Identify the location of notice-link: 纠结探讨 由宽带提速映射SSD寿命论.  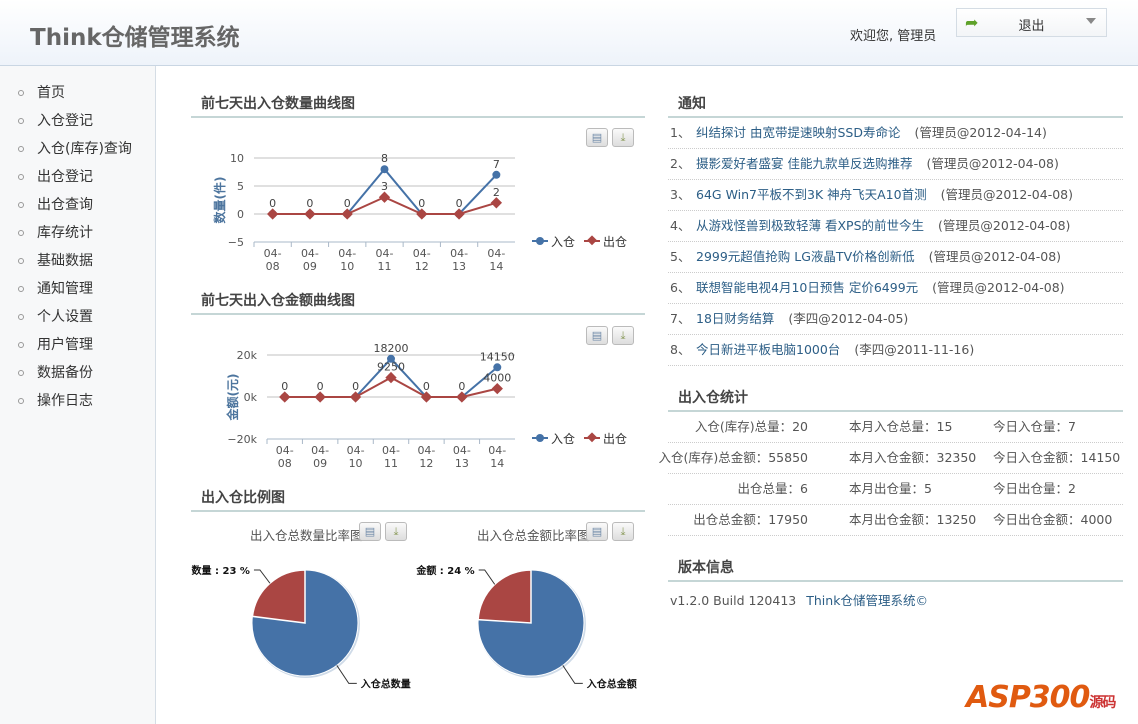
(798, 132).